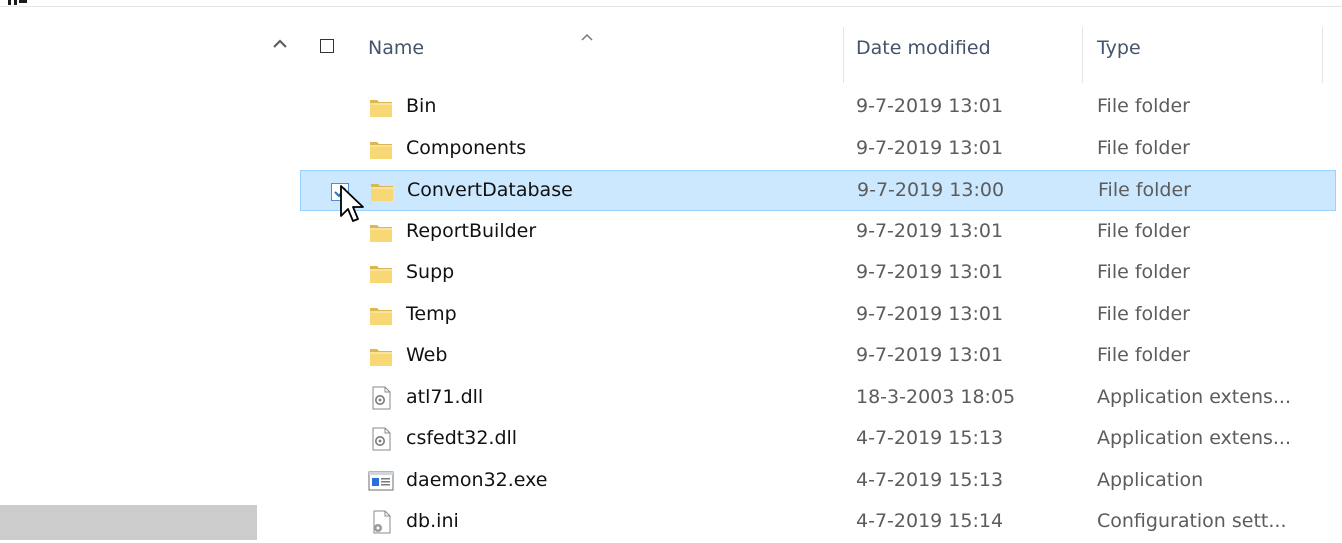 The height and width of the screenshot is (543, 1342). Describe the element at coordinates (1119, 48) in the screenshot. I see `column-header-type: Type` at that location.